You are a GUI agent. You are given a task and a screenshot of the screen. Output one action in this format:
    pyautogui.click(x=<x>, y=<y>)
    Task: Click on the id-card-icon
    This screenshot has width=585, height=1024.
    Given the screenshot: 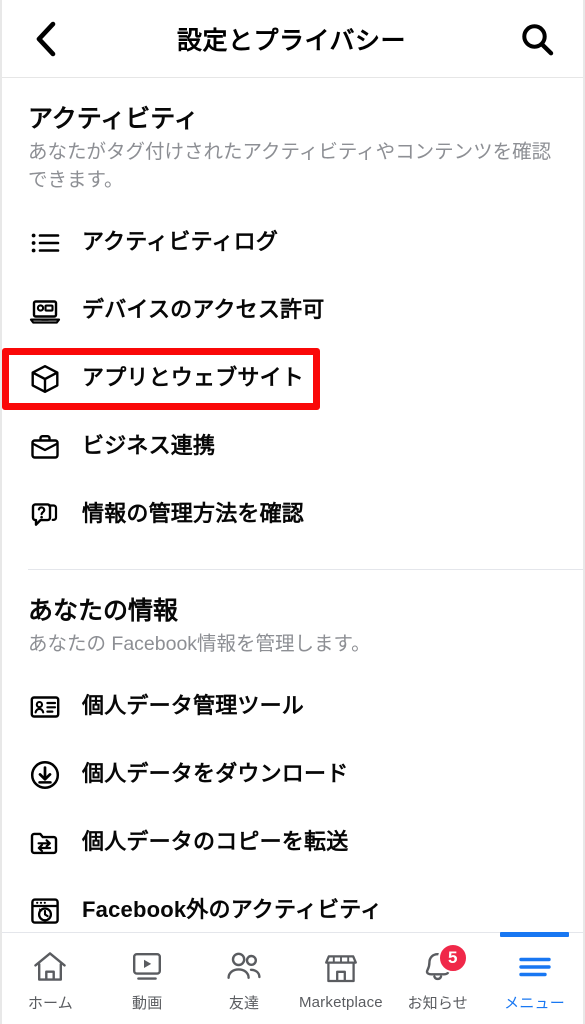 What is the action you would take?
    pyautogui.click(x=45, y=707)
    